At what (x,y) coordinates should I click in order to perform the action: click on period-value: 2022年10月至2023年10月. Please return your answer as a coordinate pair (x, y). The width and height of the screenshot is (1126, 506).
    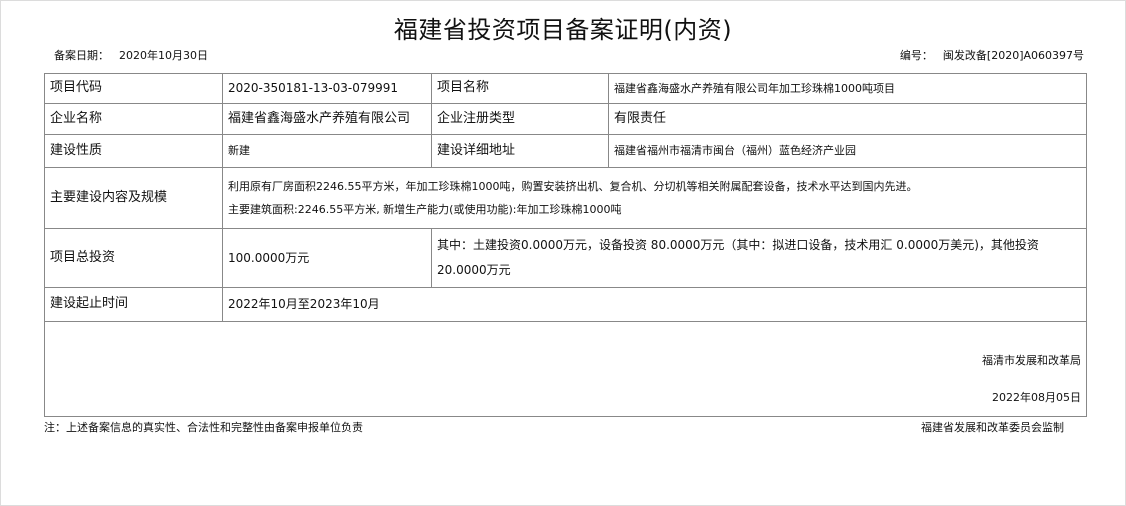
    Looking at the image, I should click on (654, 304).